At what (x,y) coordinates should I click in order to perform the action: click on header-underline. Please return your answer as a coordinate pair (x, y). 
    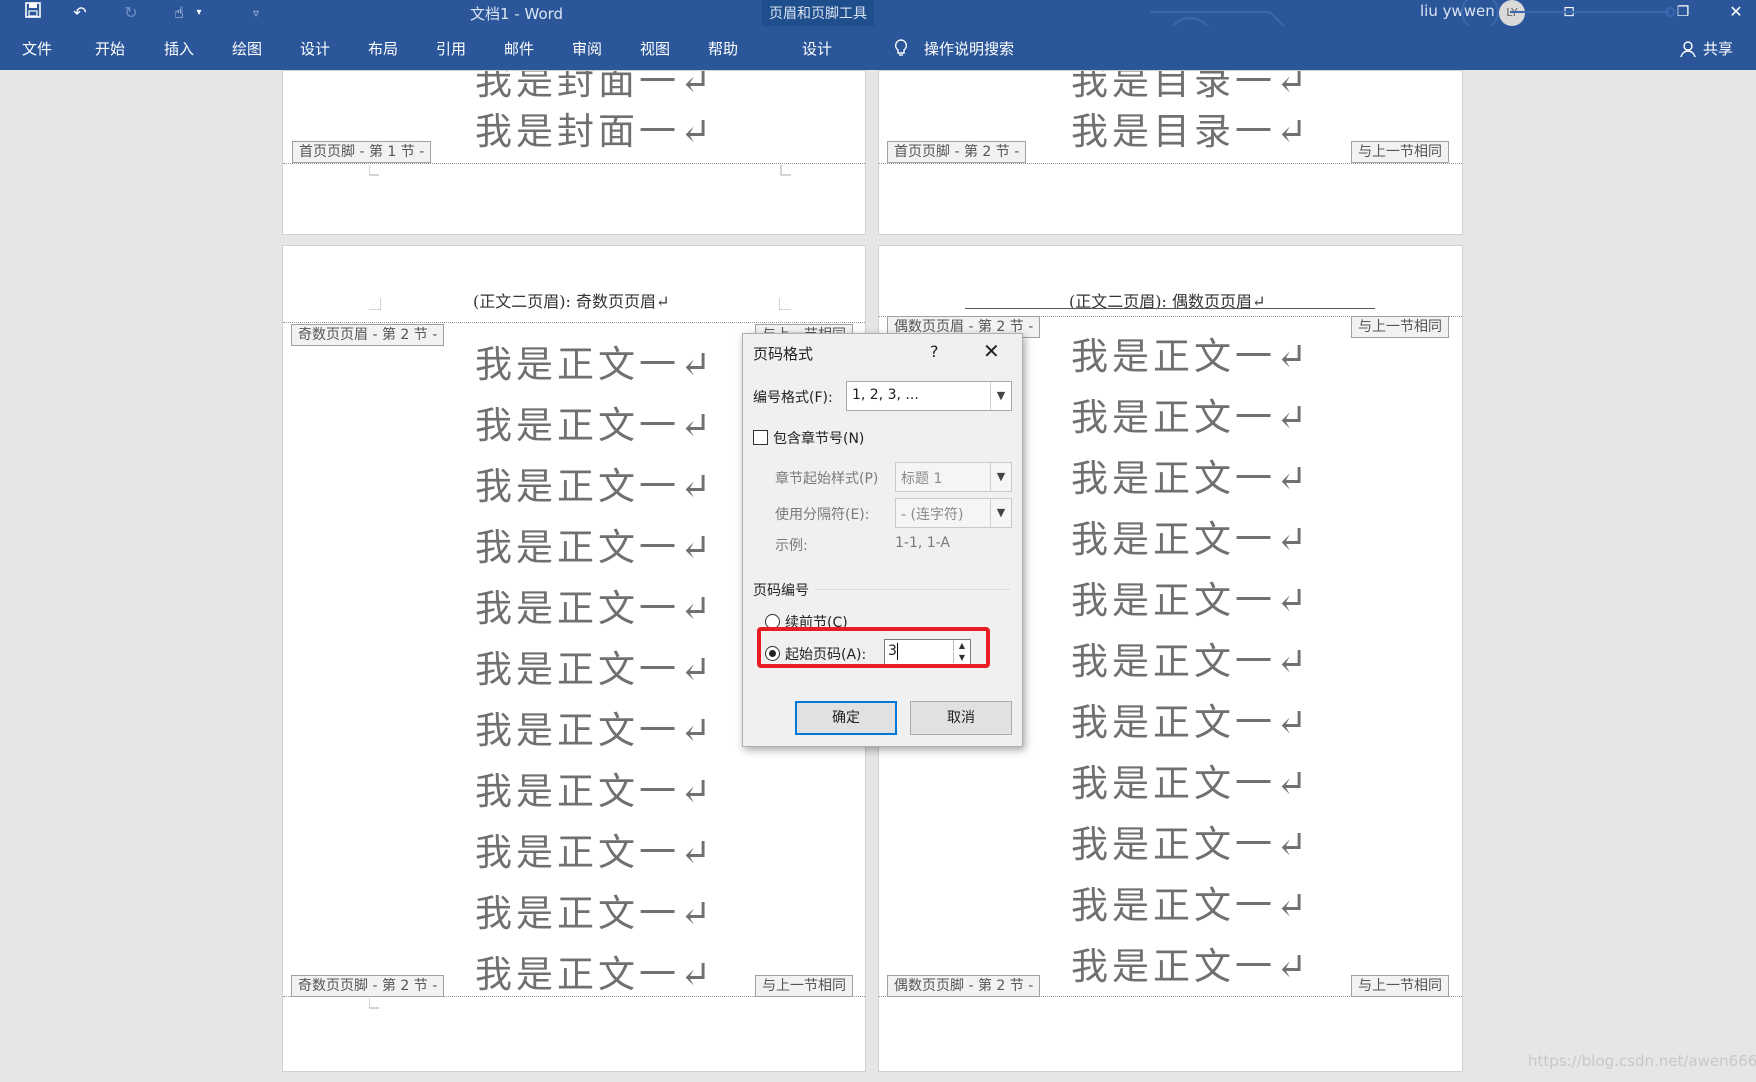
    Looking at the image, I should click on (1170, 308).